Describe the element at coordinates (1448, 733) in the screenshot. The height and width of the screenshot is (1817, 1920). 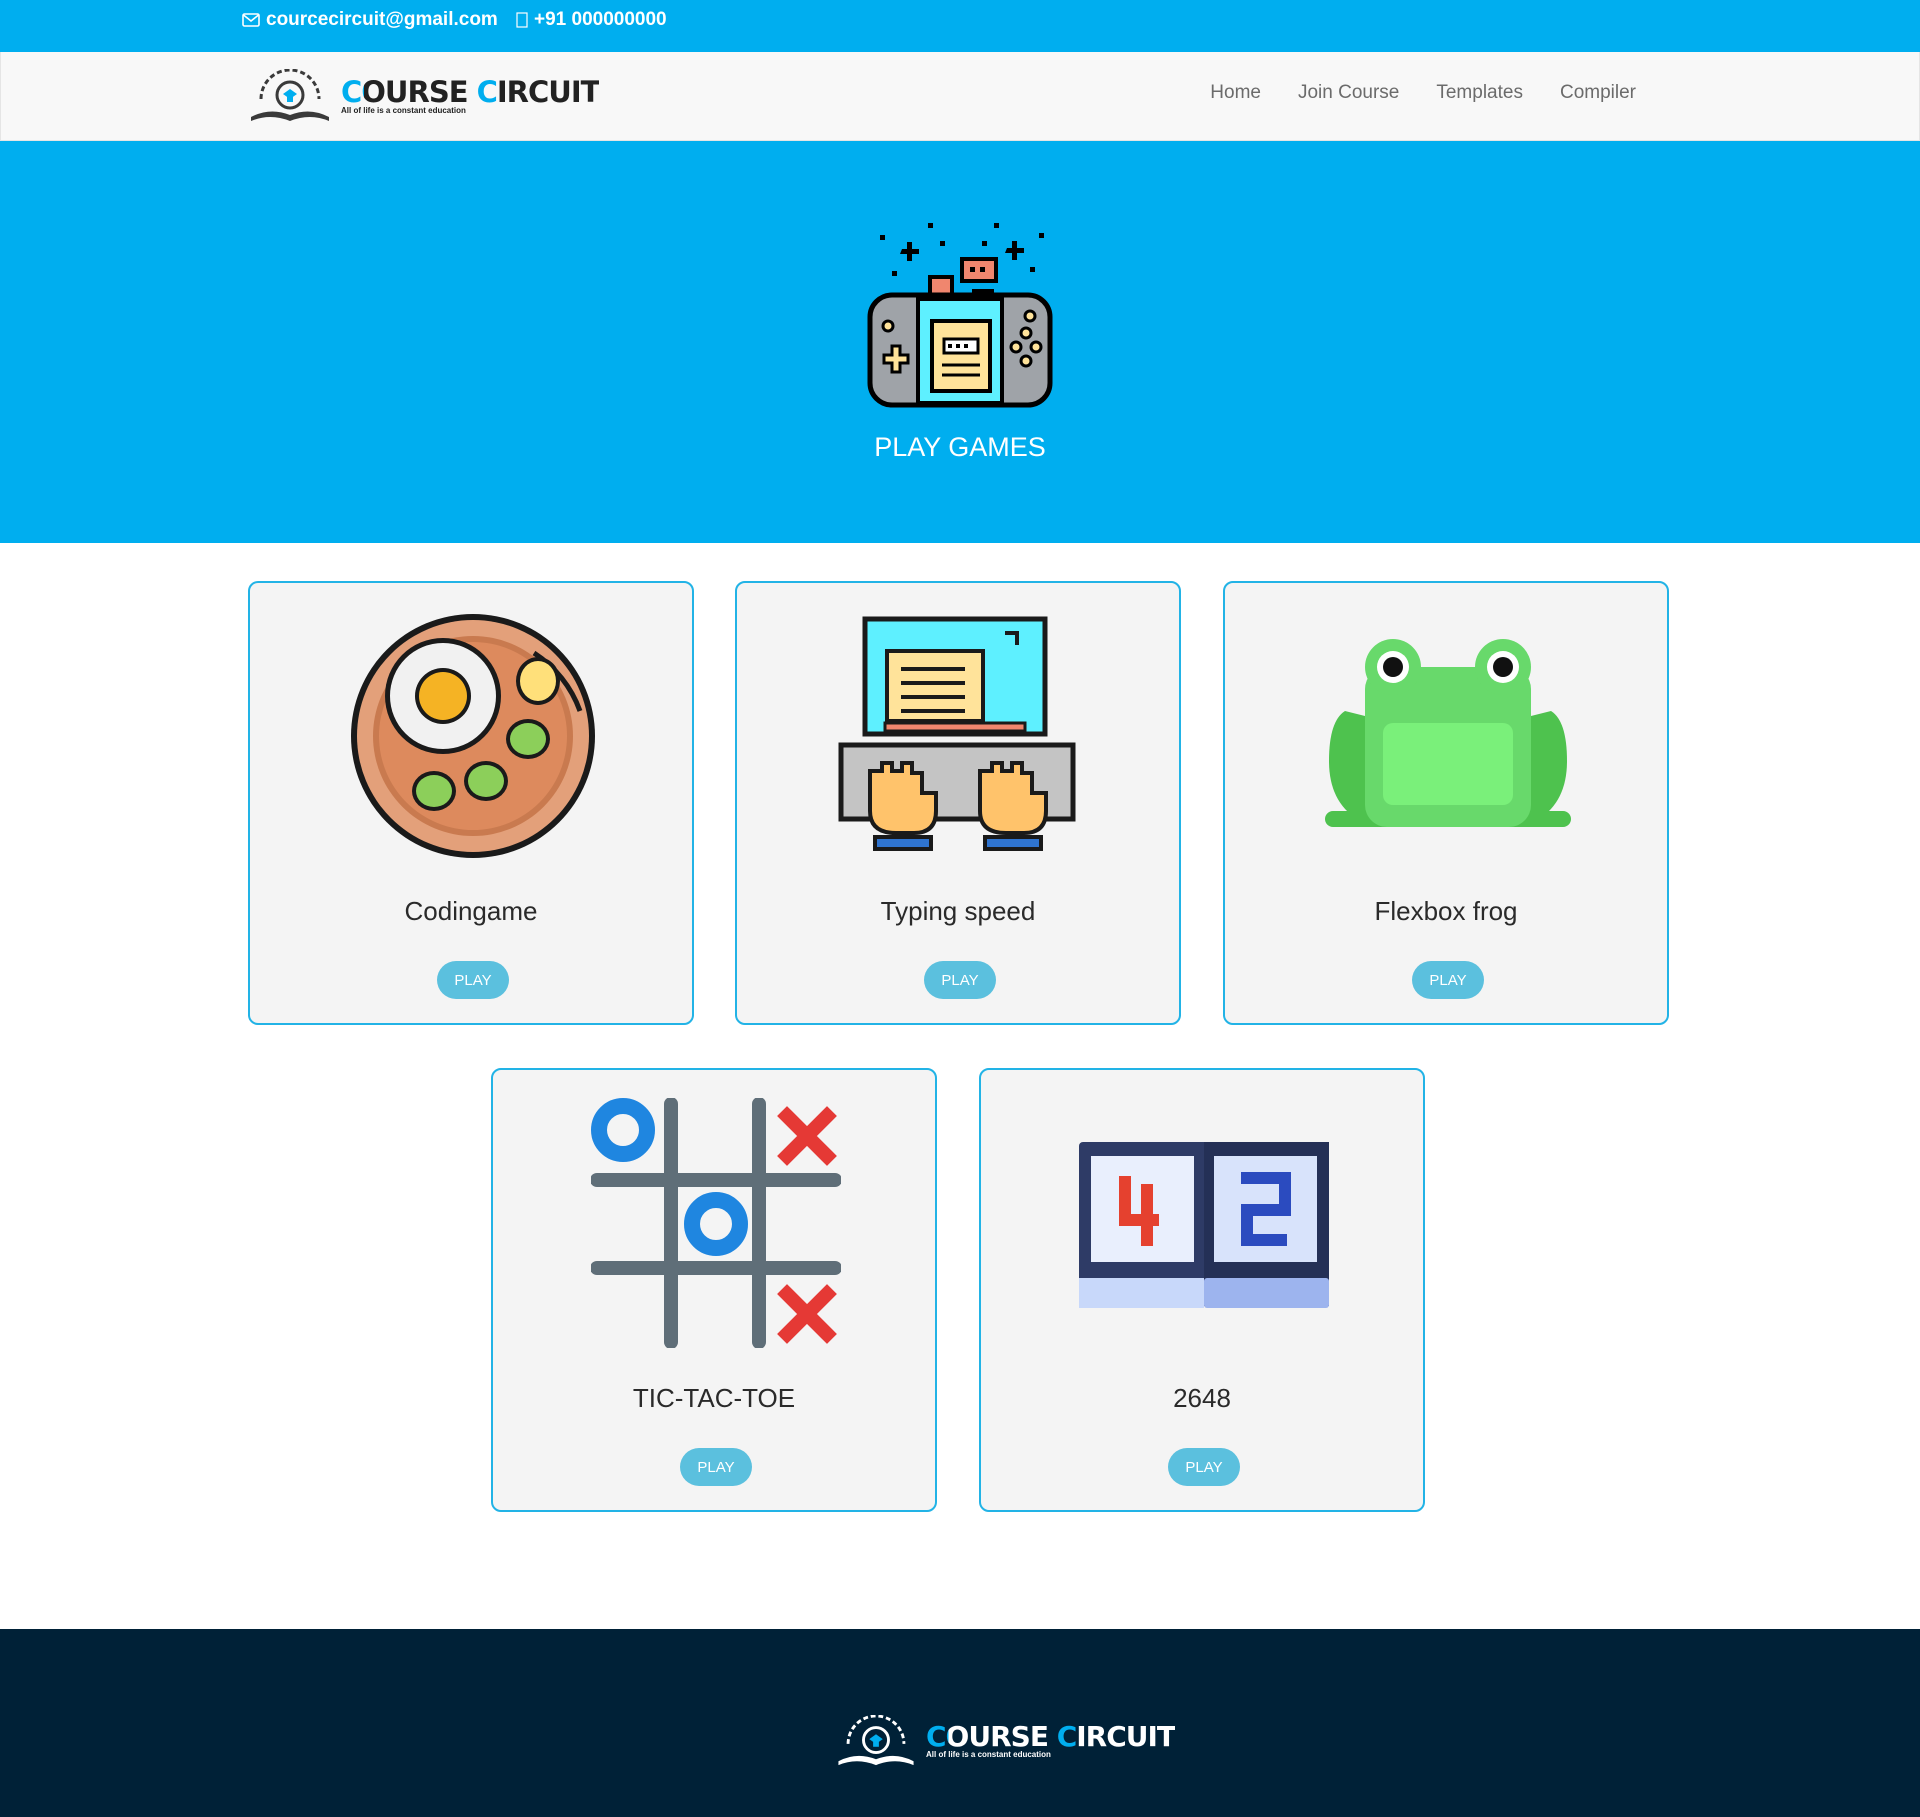
I see `frog-icon` at that location.